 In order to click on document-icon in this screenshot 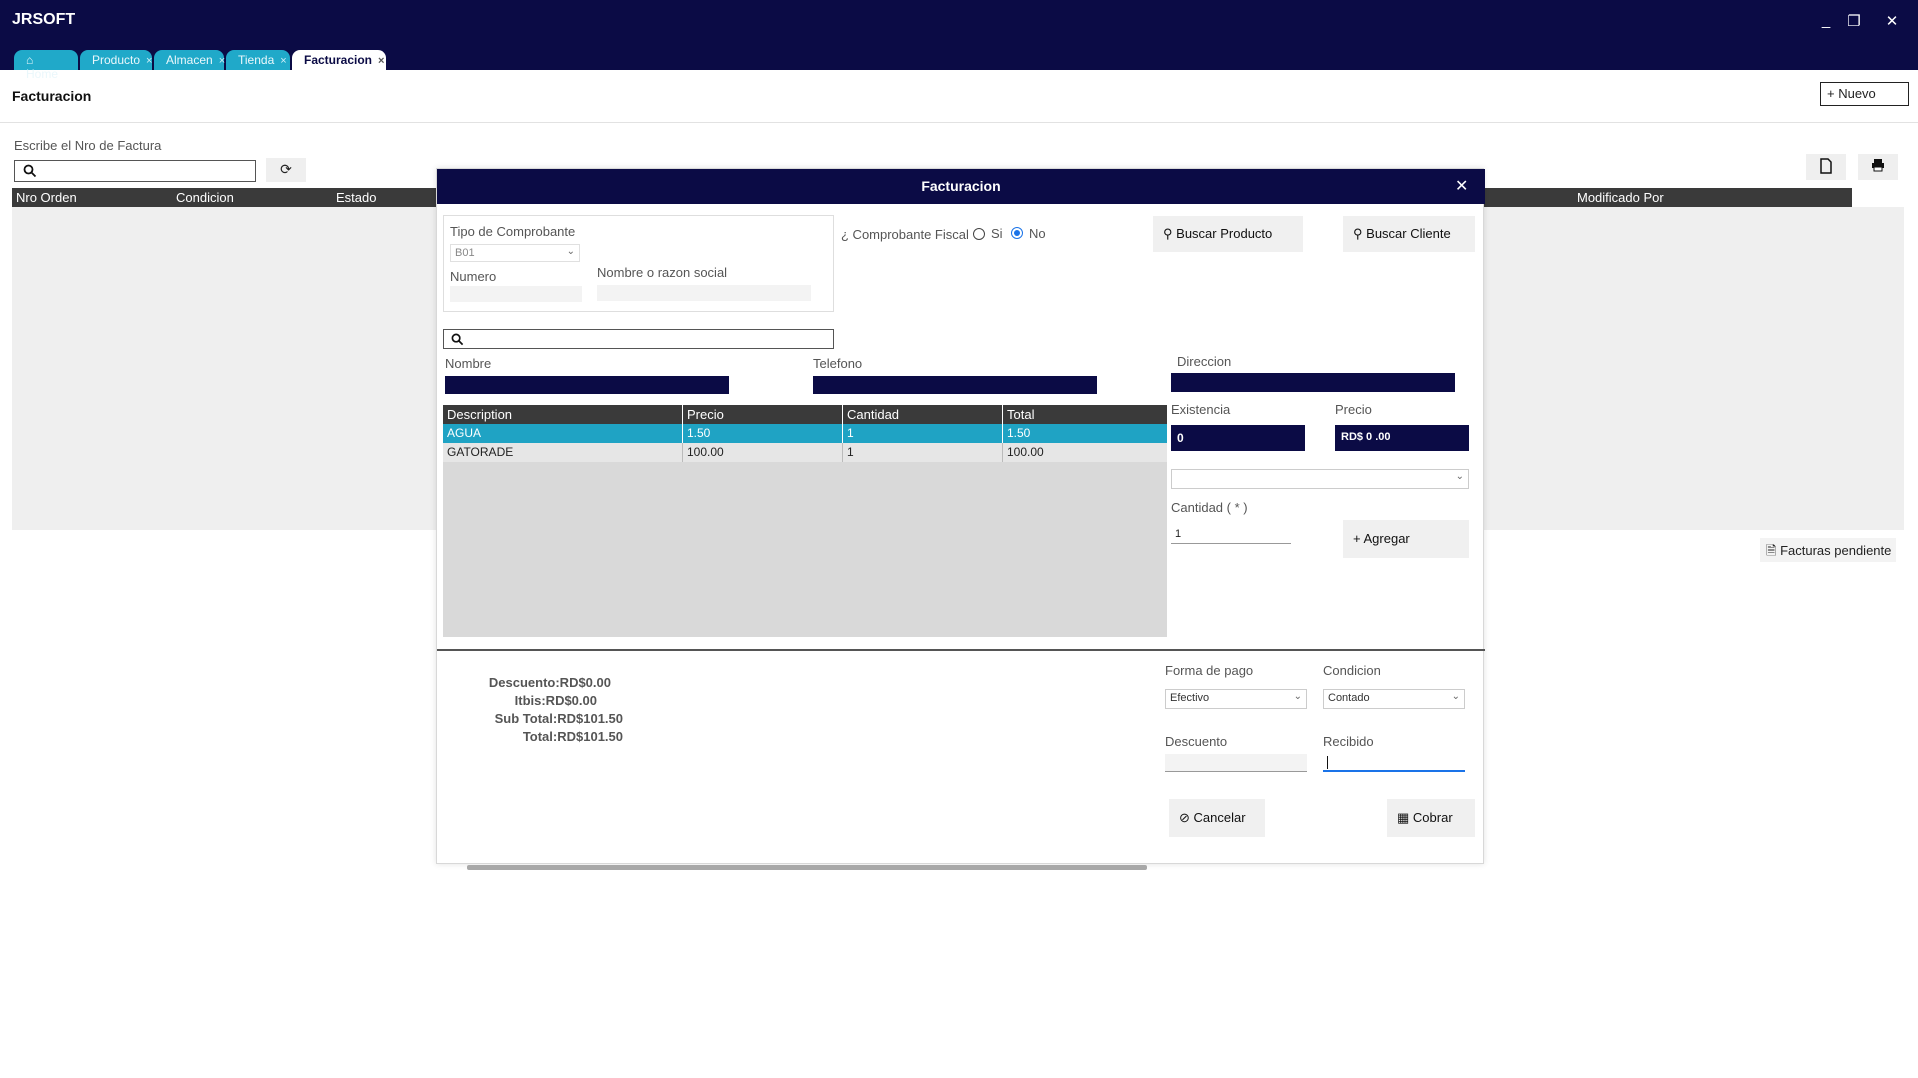, I will do `click(1826, 166)`.